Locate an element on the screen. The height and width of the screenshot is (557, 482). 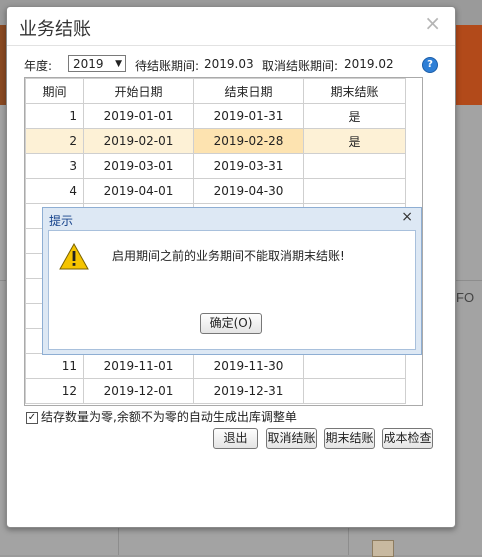
column-header: 期间 is located at coordinates (54, 91).